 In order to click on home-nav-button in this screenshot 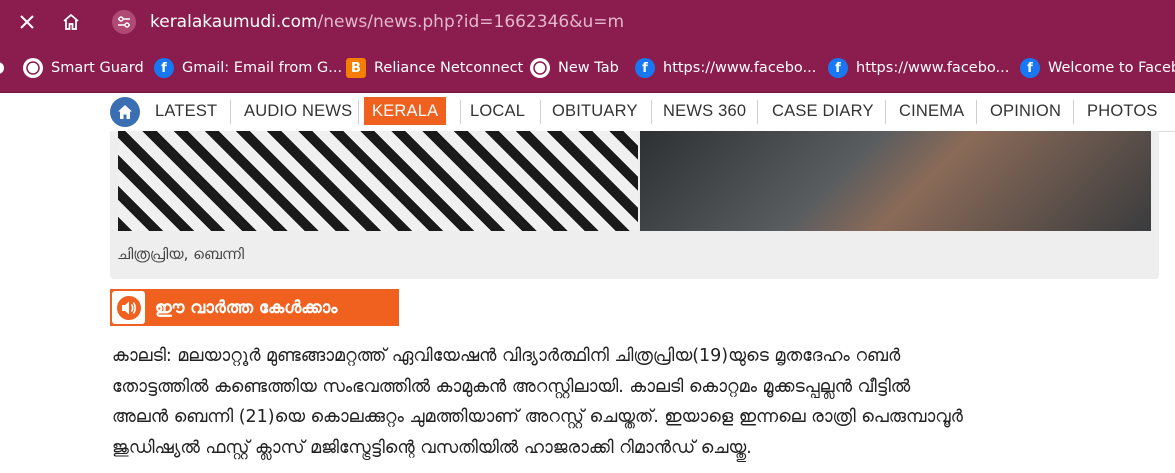, I will do `click(125, 112)`.